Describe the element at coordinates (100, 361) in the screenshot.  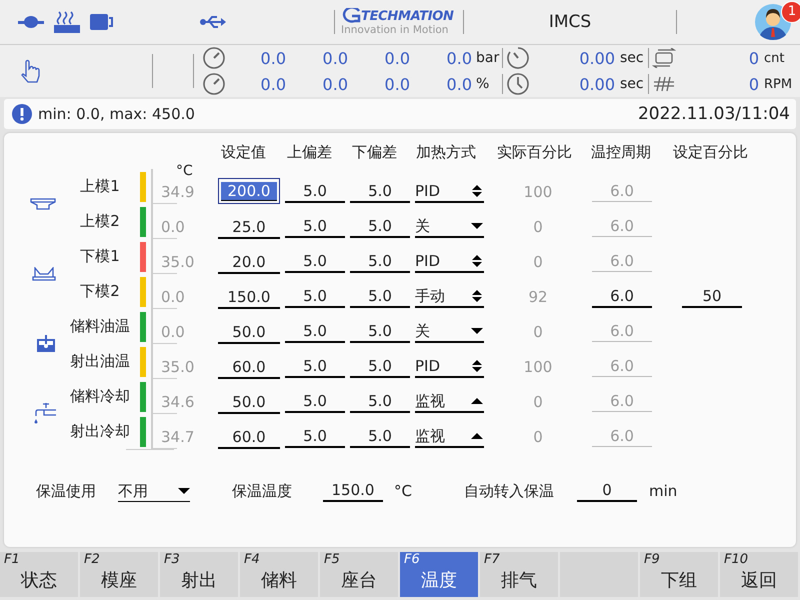
I see `zone-name: 射出油温` at that location.